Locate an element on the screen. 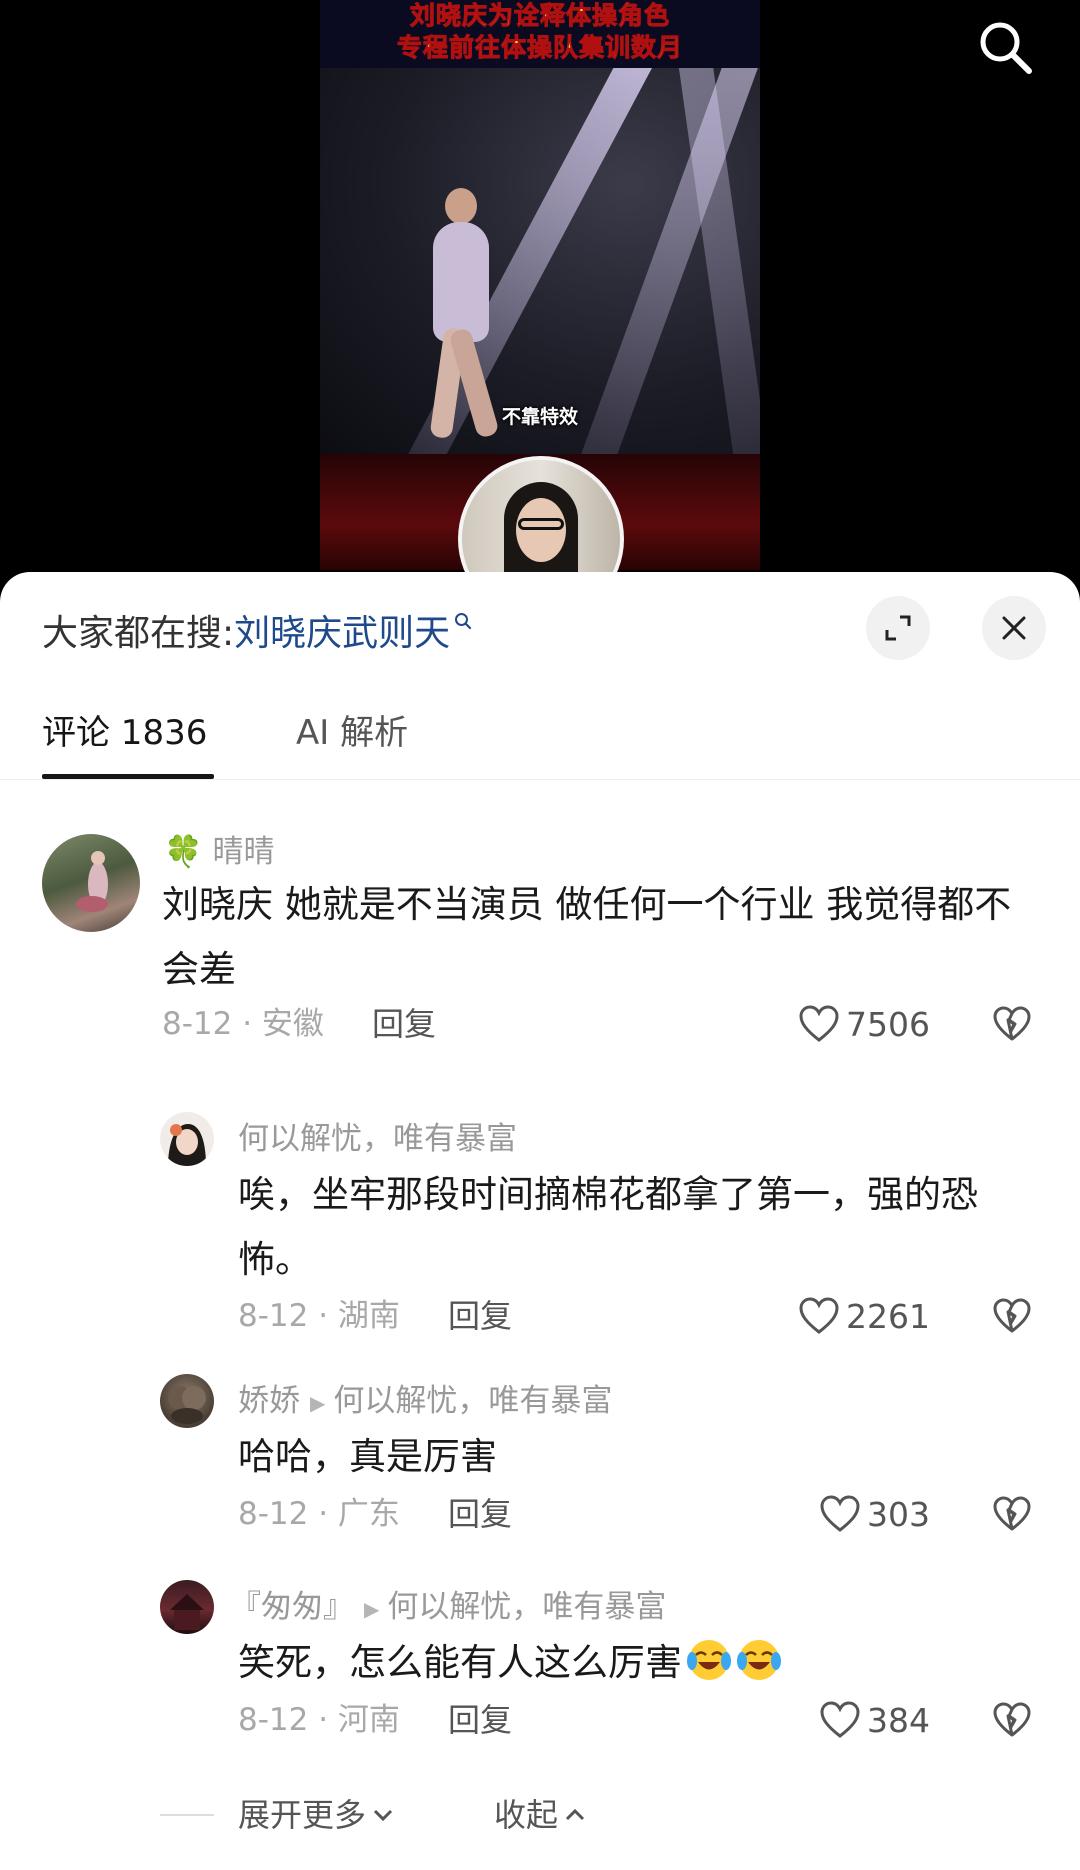  close-icon is located at coordinates (1014, 628).